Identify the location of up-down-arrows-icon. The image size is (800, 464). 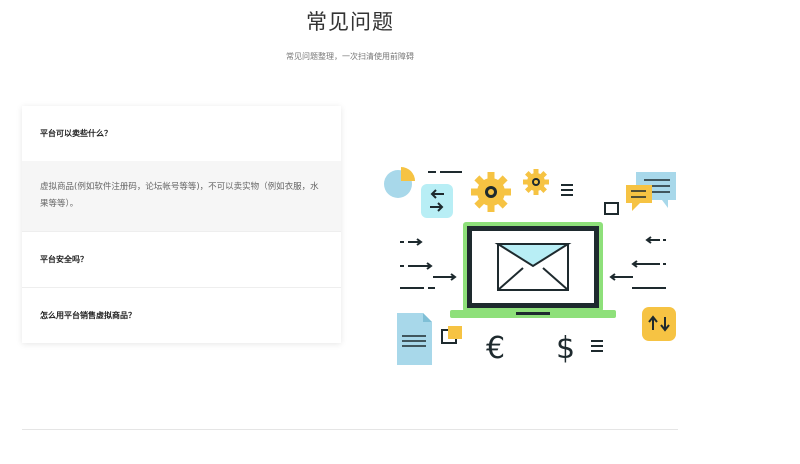
(659, 324).